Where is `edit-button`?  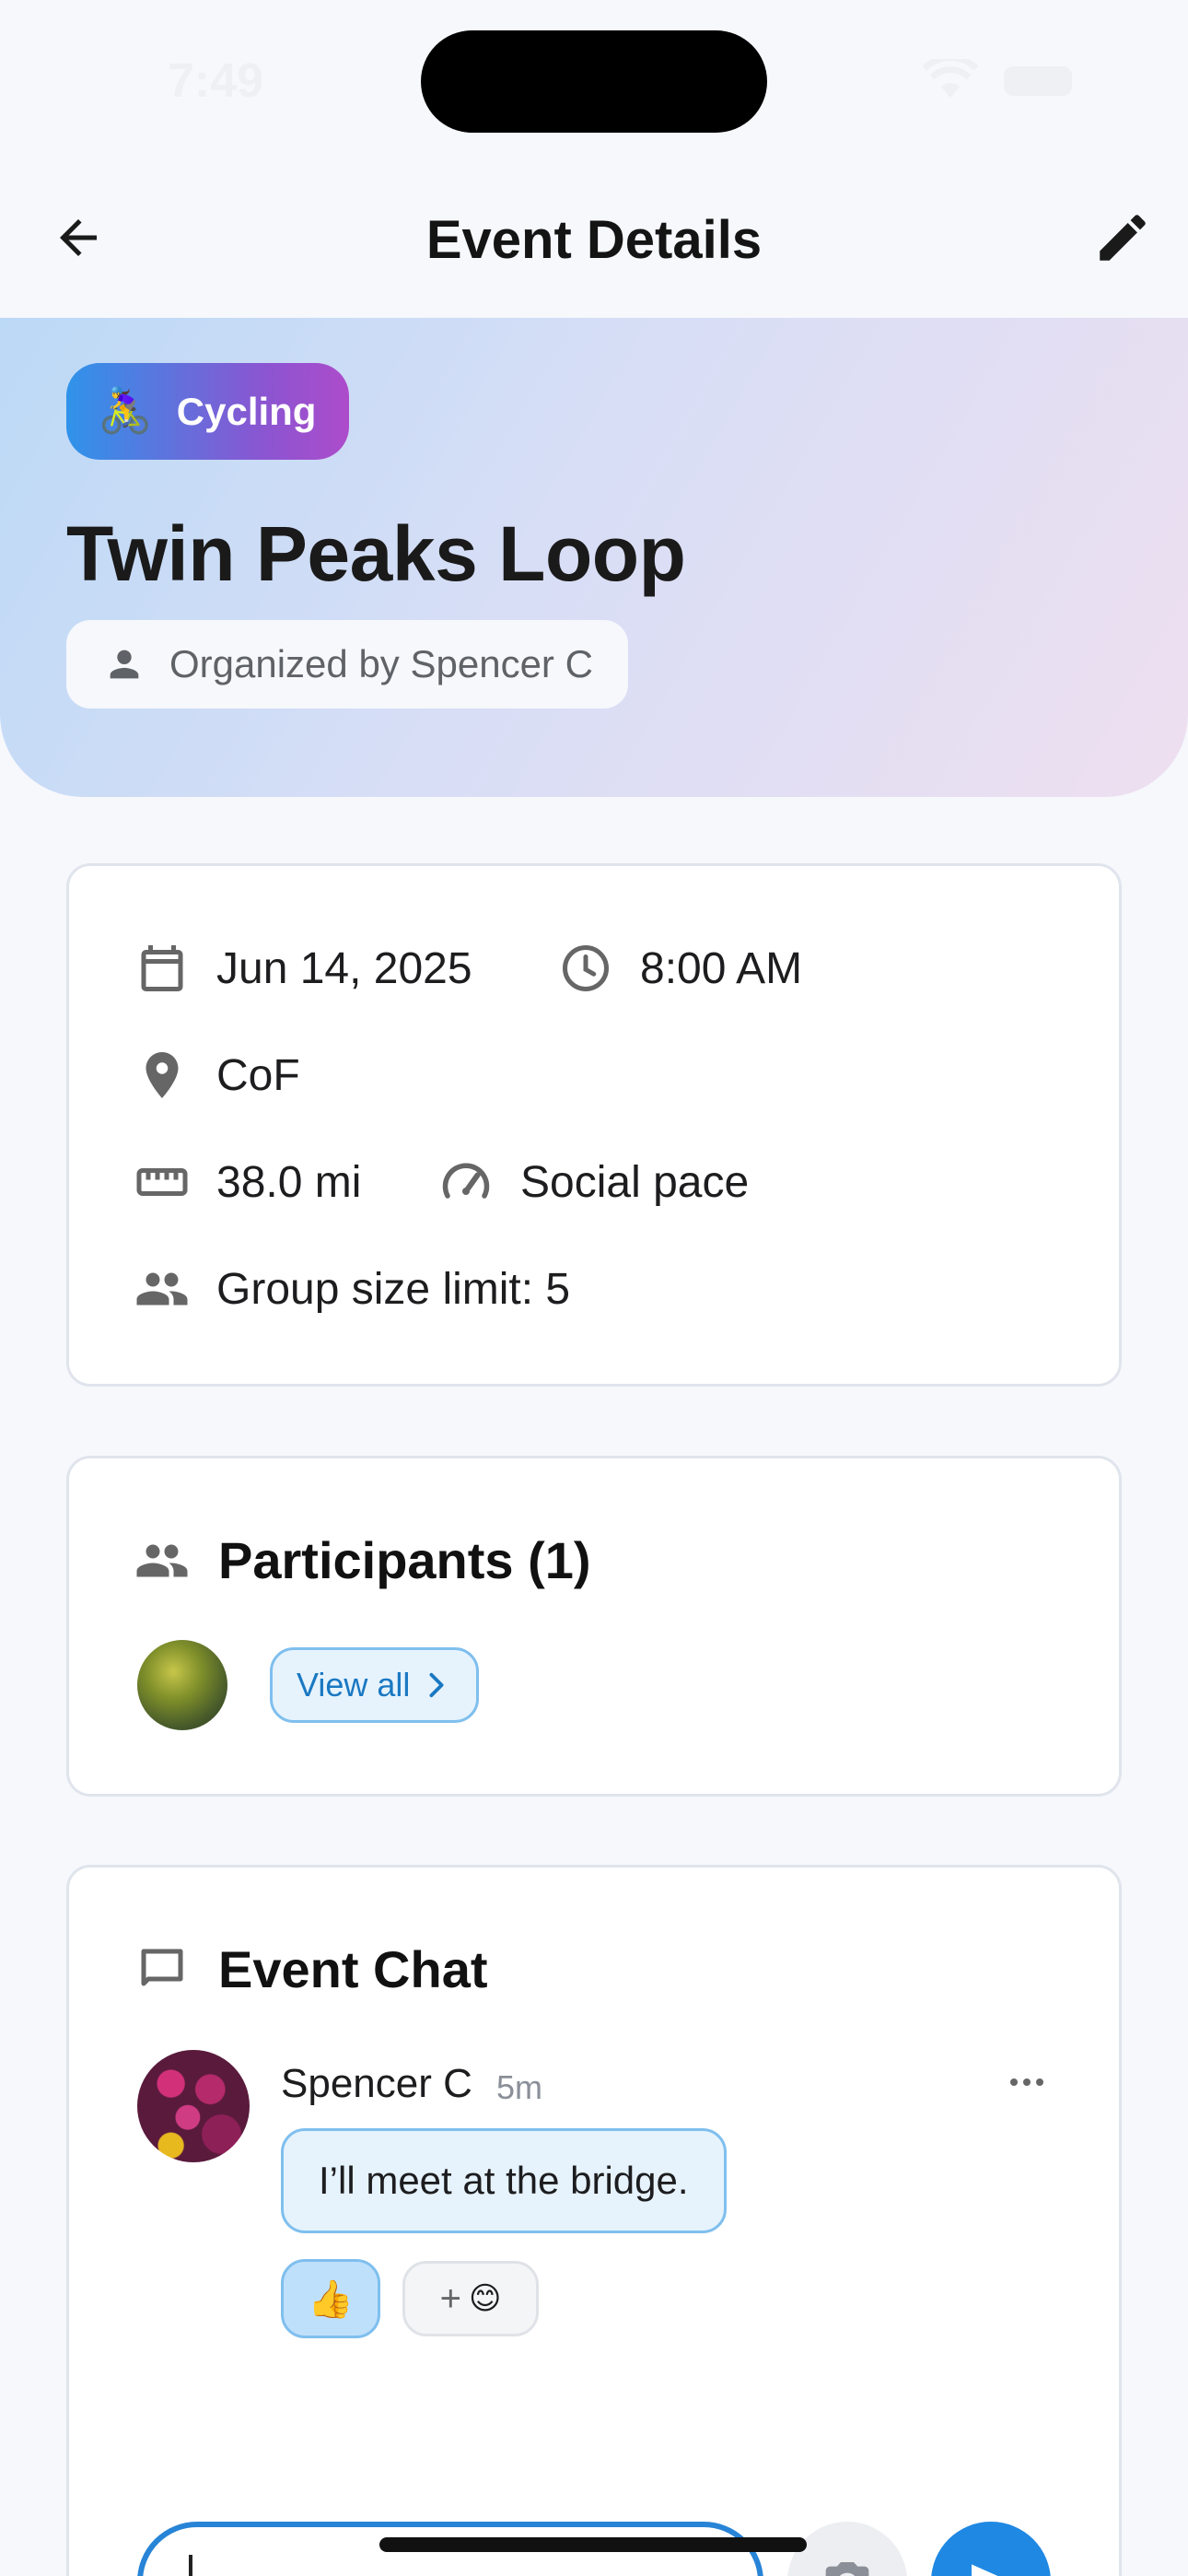 edit-button is located at coordinates (1122, 237).